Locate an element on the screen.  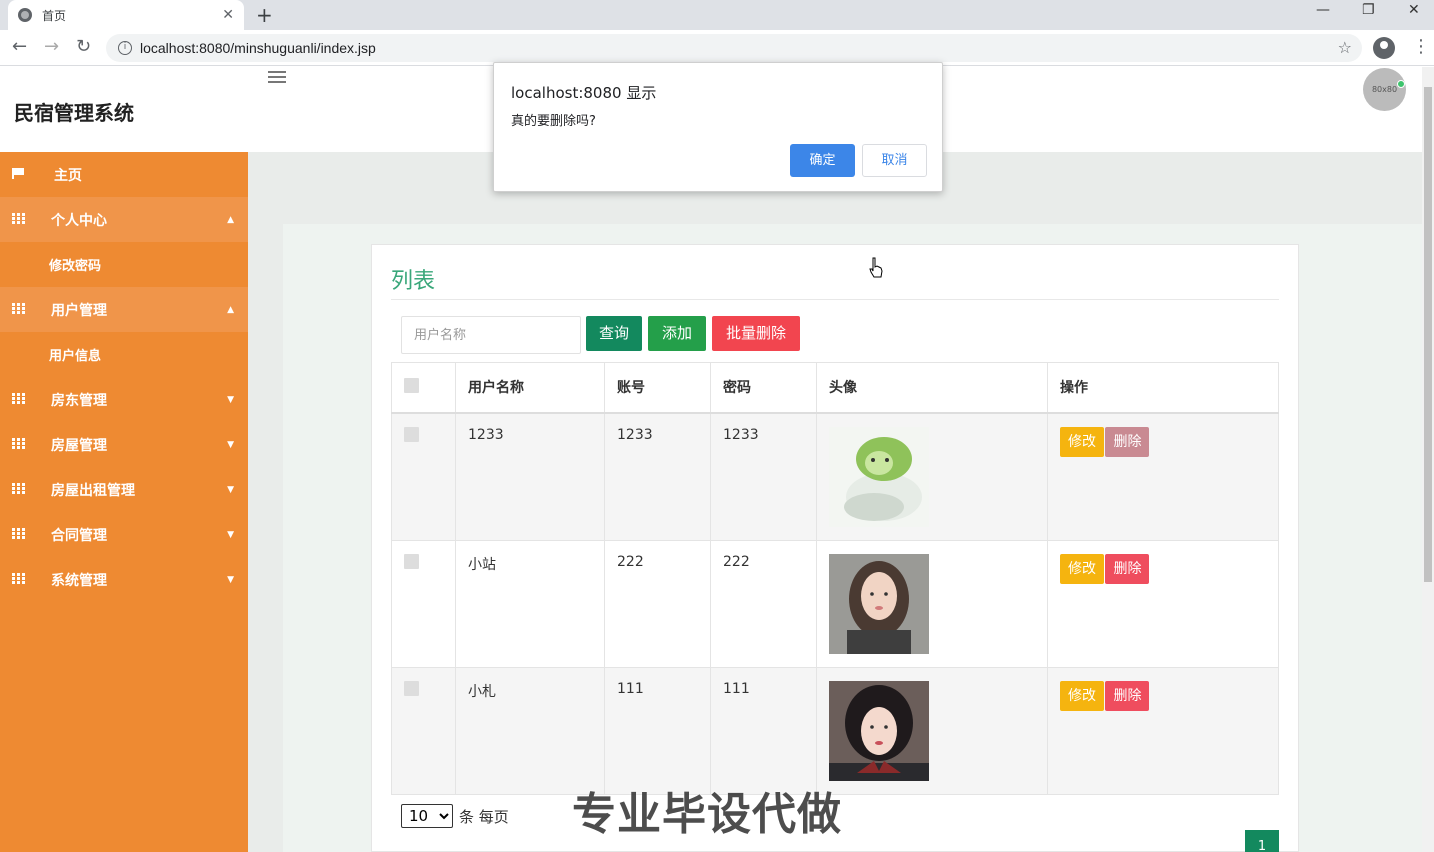
sidebar-subitem-change-password: 修改密码 is located at coordinates (124, 264).